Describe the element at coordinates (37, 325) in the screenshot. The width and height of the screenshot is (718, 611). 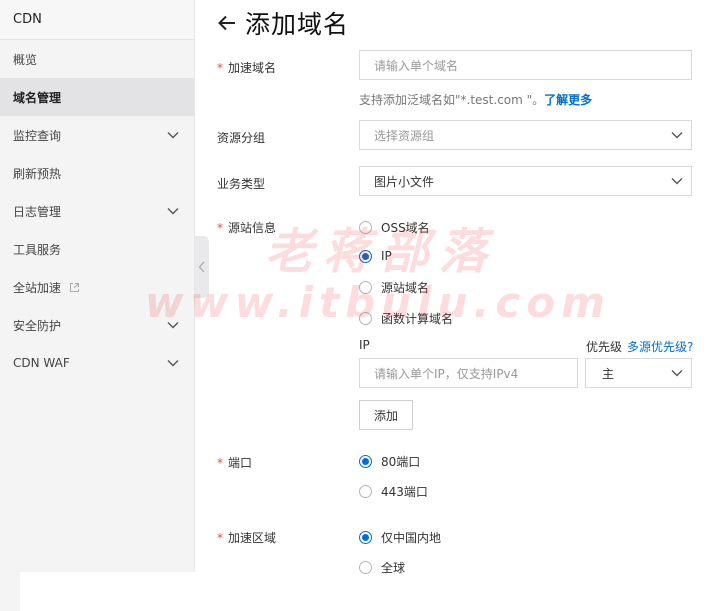
I see `sidebar-item-label: 安全防护` at that location.